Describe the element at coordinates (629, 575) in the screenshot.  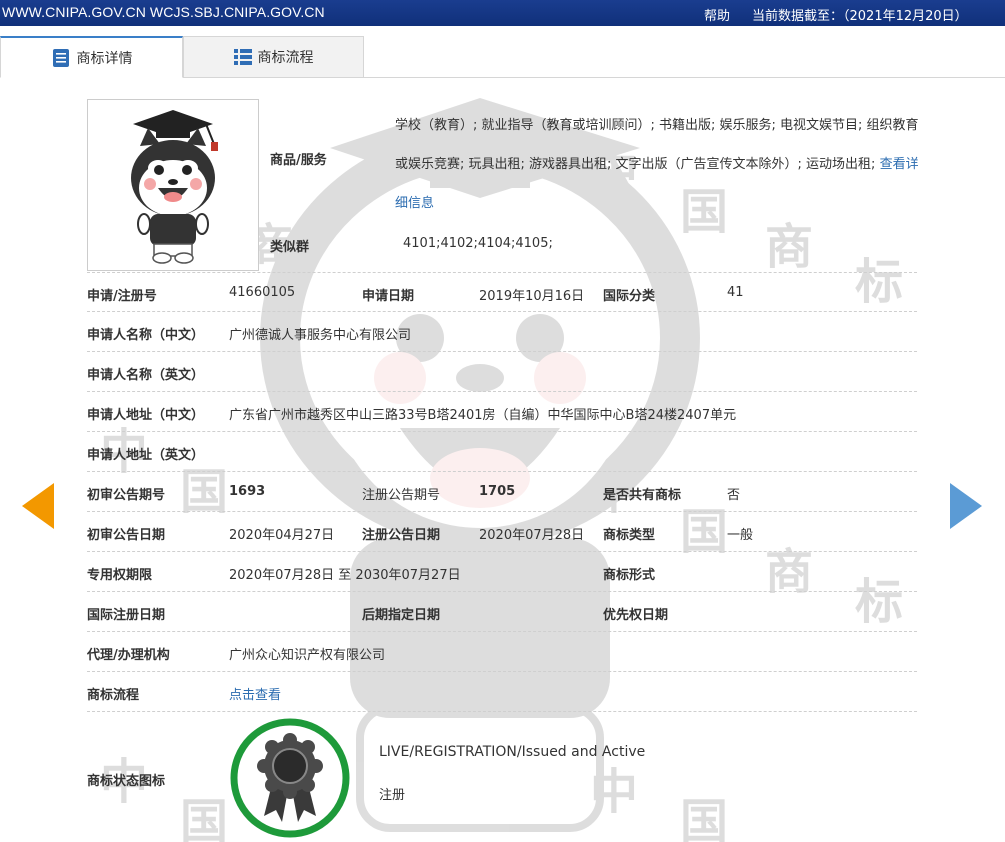
I see `trademark-form-label: 商标形式` at that location.